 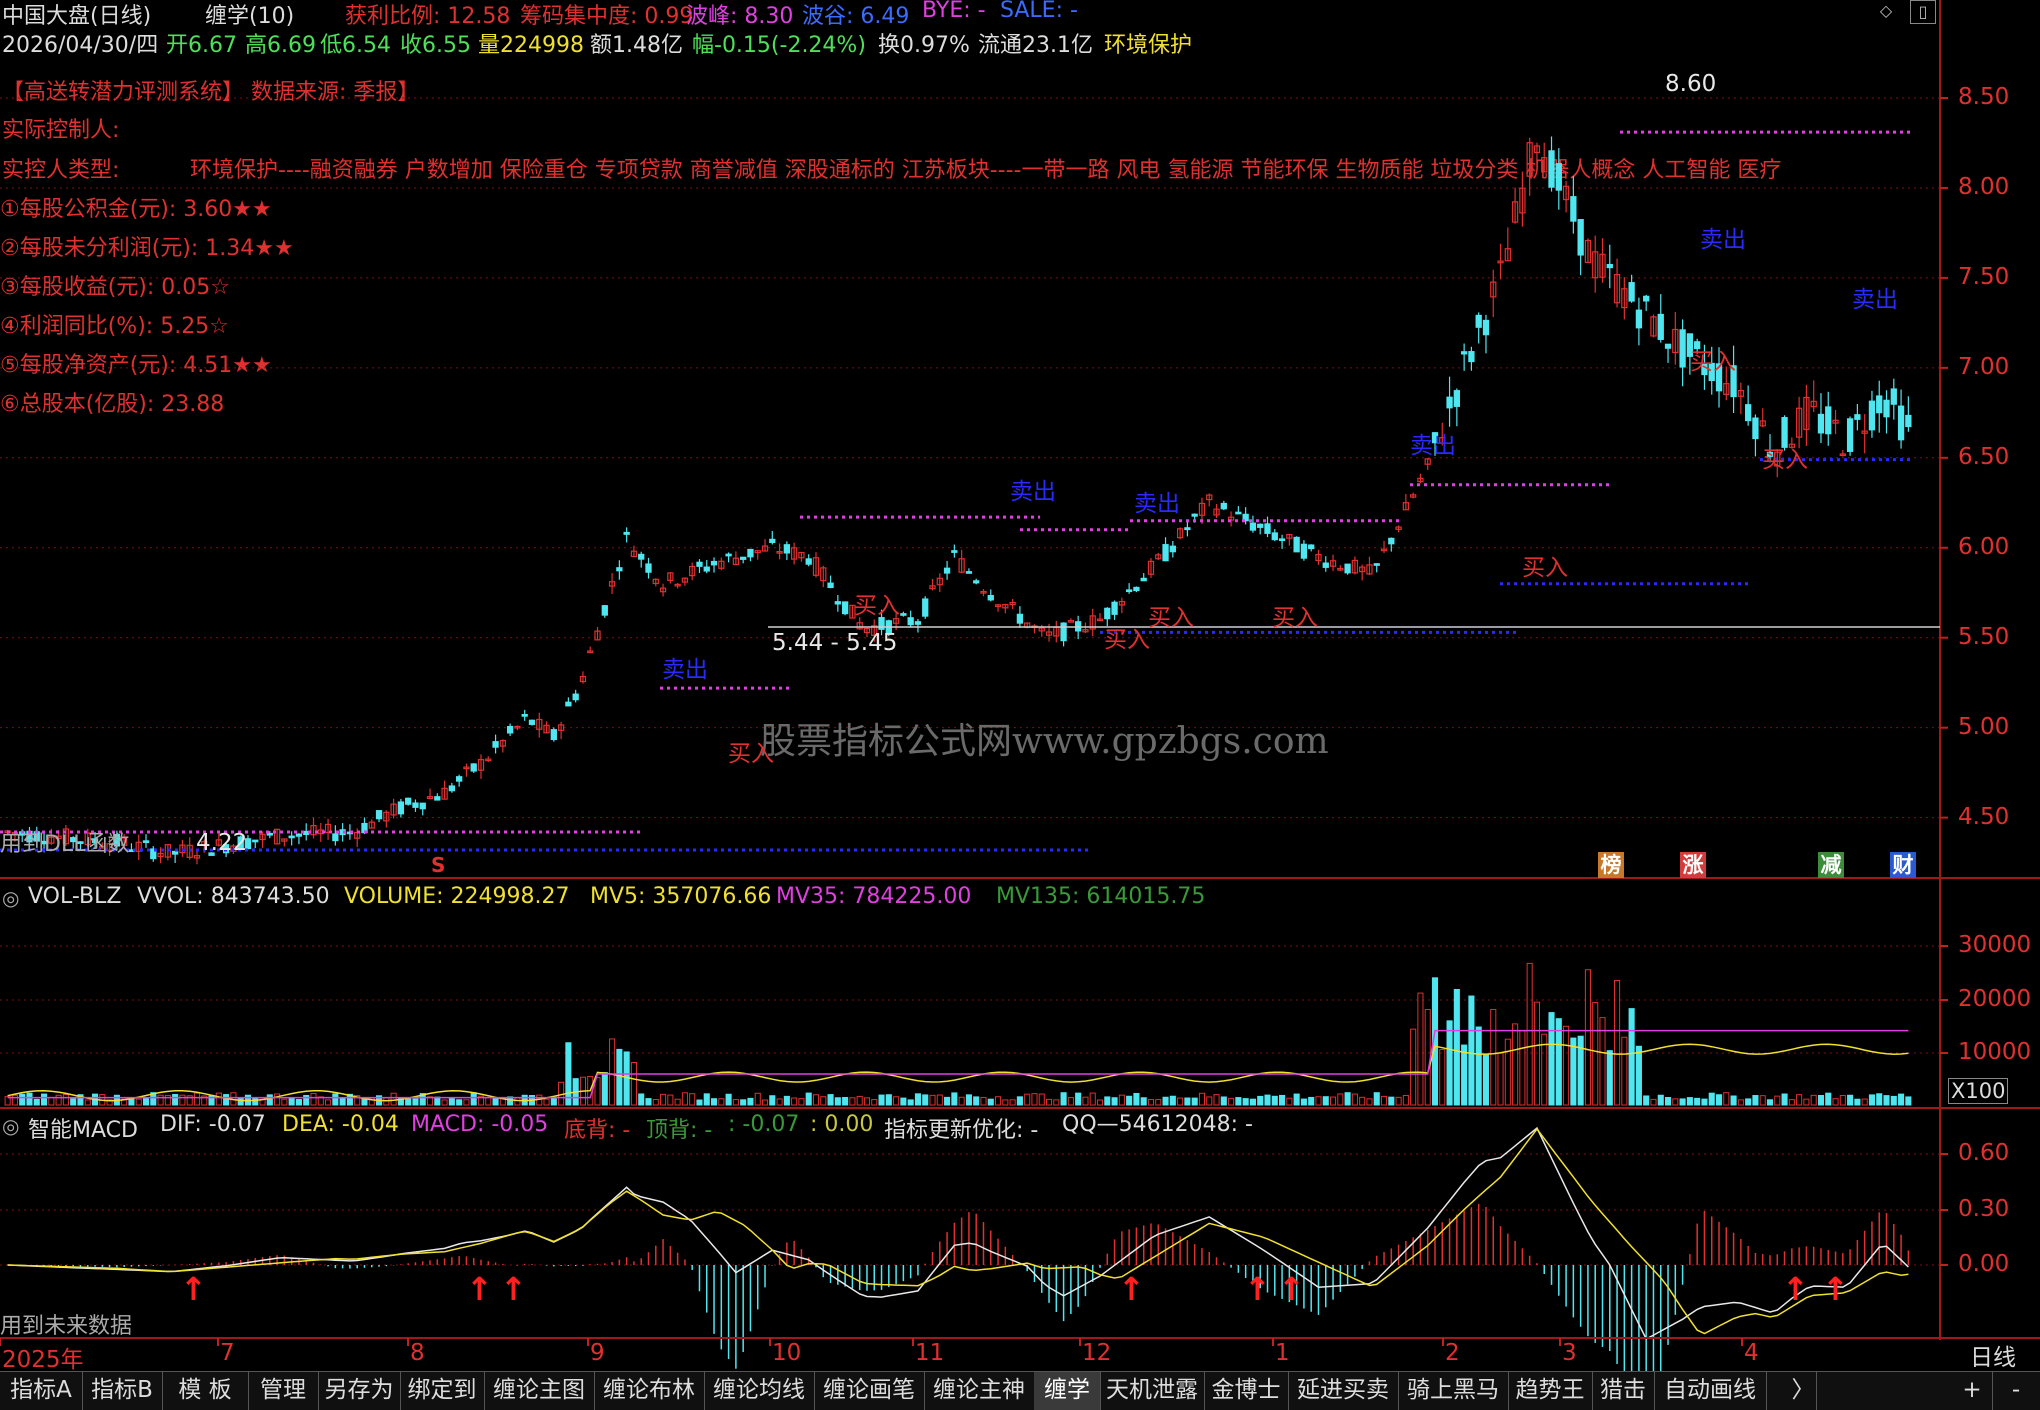 What do you see at coordinates (1623, 1391) in the screenshot?
I see `indicator-tab: 猎击` at bounding box center [1623, 1391].